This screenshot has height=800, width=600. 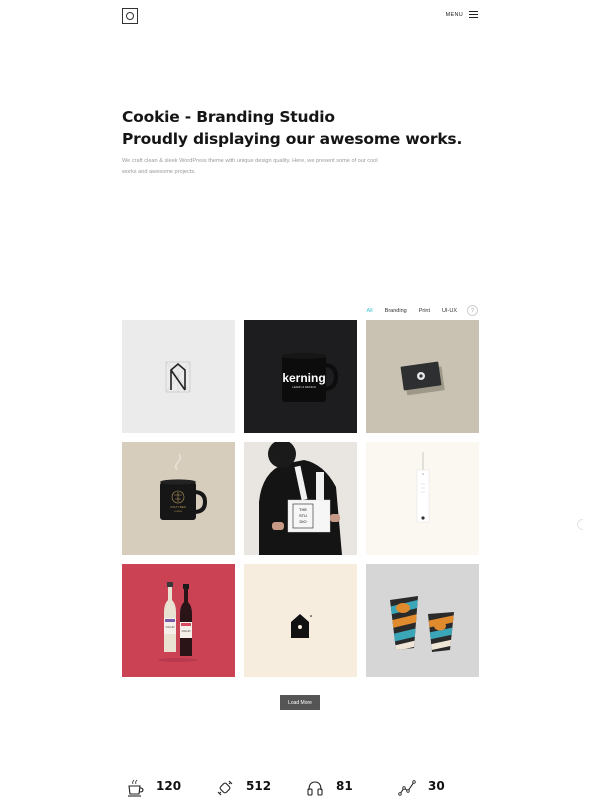 I want to click on wine-bottles-icon: COLLIN COLLIN, so click(x=178, y=622).